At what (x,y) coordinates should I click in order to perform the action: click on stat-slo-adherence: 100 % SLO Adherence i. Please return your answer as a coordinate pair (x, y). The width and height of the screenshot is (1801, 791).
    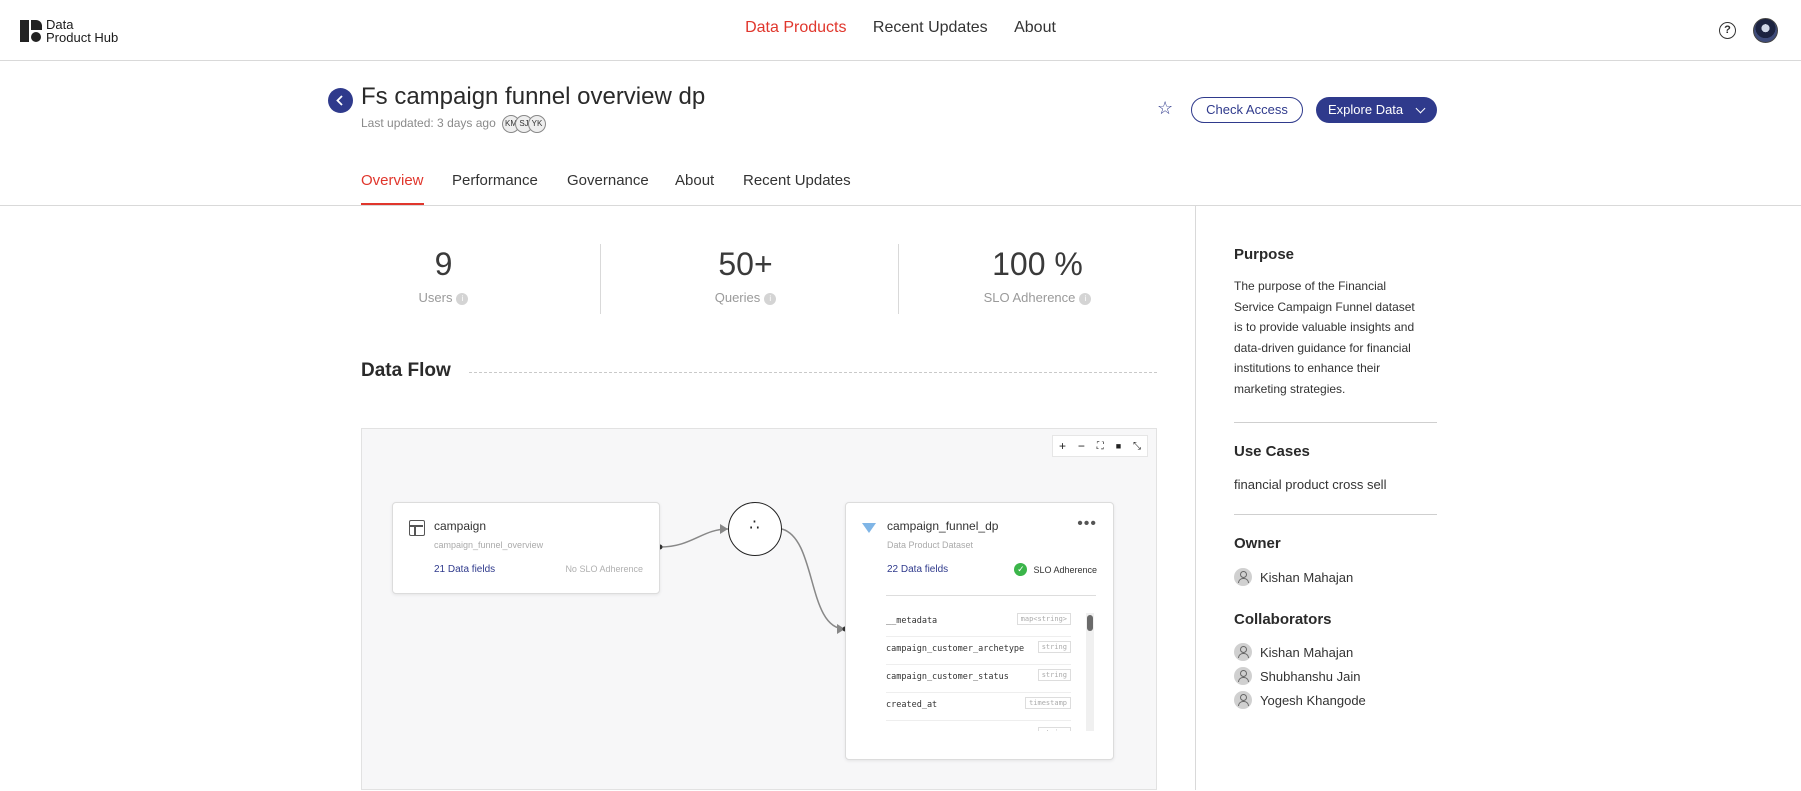
    Looking at the image, I should click on (1037, 275).